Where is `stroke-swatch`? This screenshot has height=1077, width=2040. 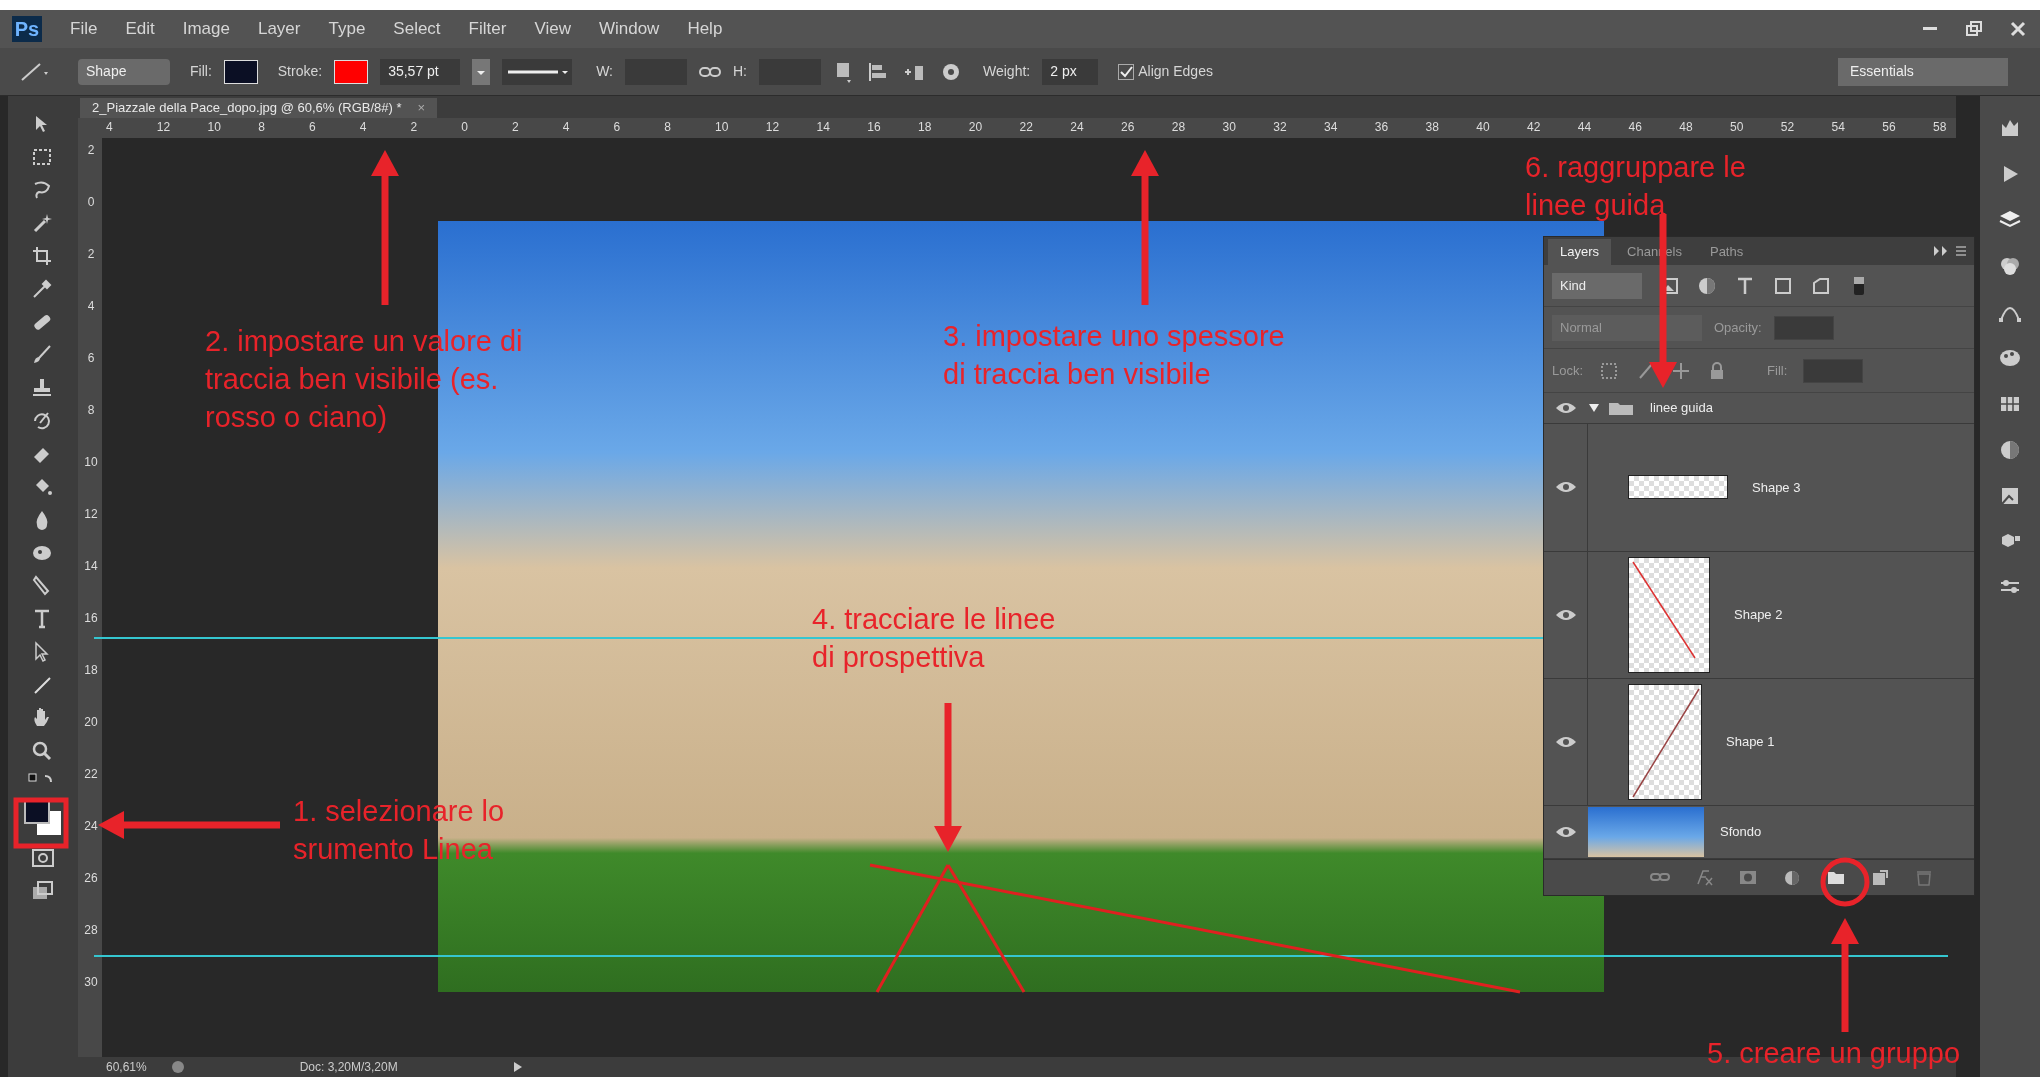
stroke-swatch is located at coordinates (351, 71).